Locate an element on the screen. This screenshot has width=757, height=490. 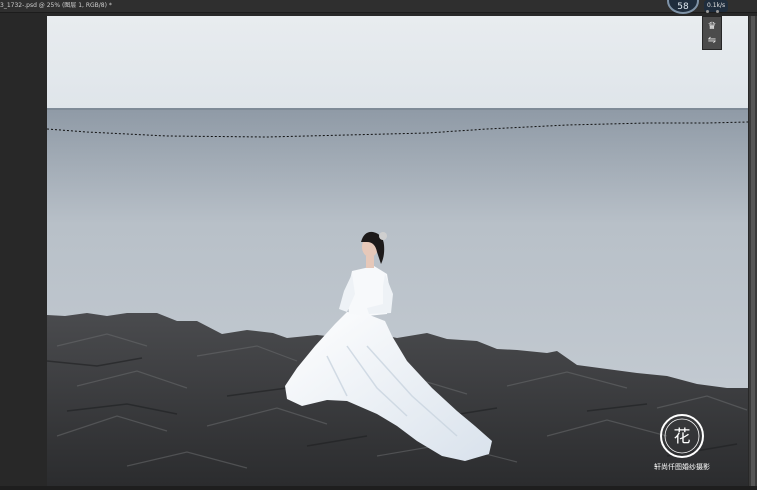
stamp-icon: ♛ is located at coordinates (712, 26).